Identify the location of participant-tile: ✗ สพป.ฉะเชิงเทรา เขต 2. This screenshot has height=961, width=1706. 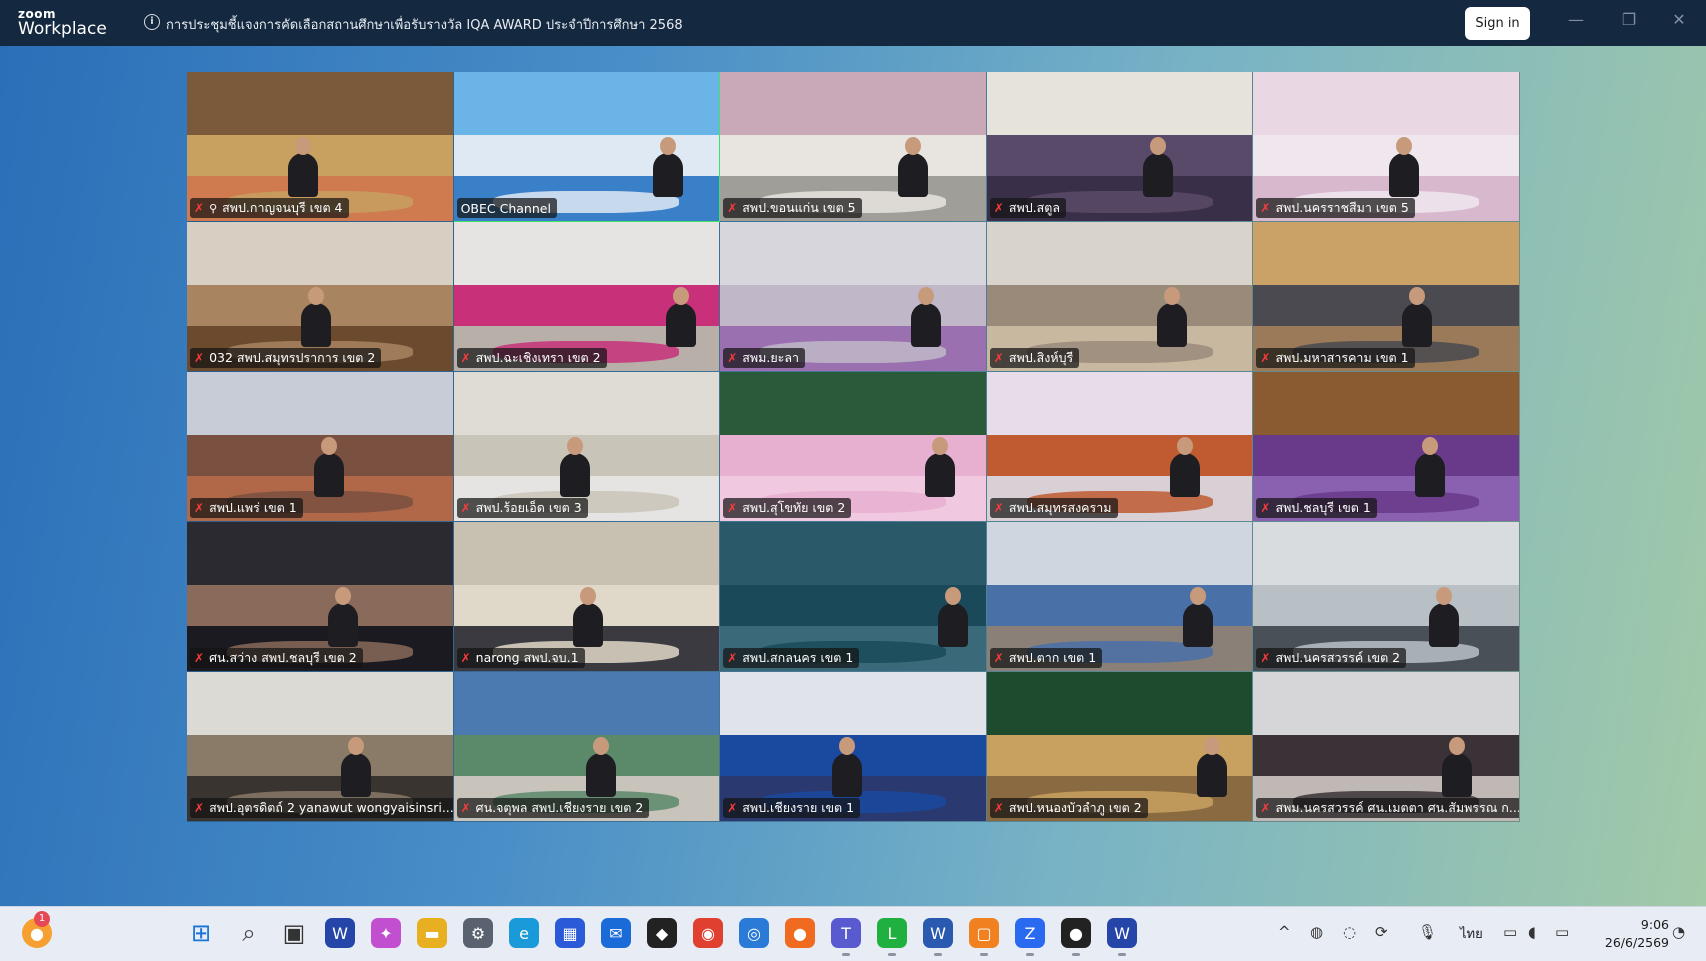
(587, 297).